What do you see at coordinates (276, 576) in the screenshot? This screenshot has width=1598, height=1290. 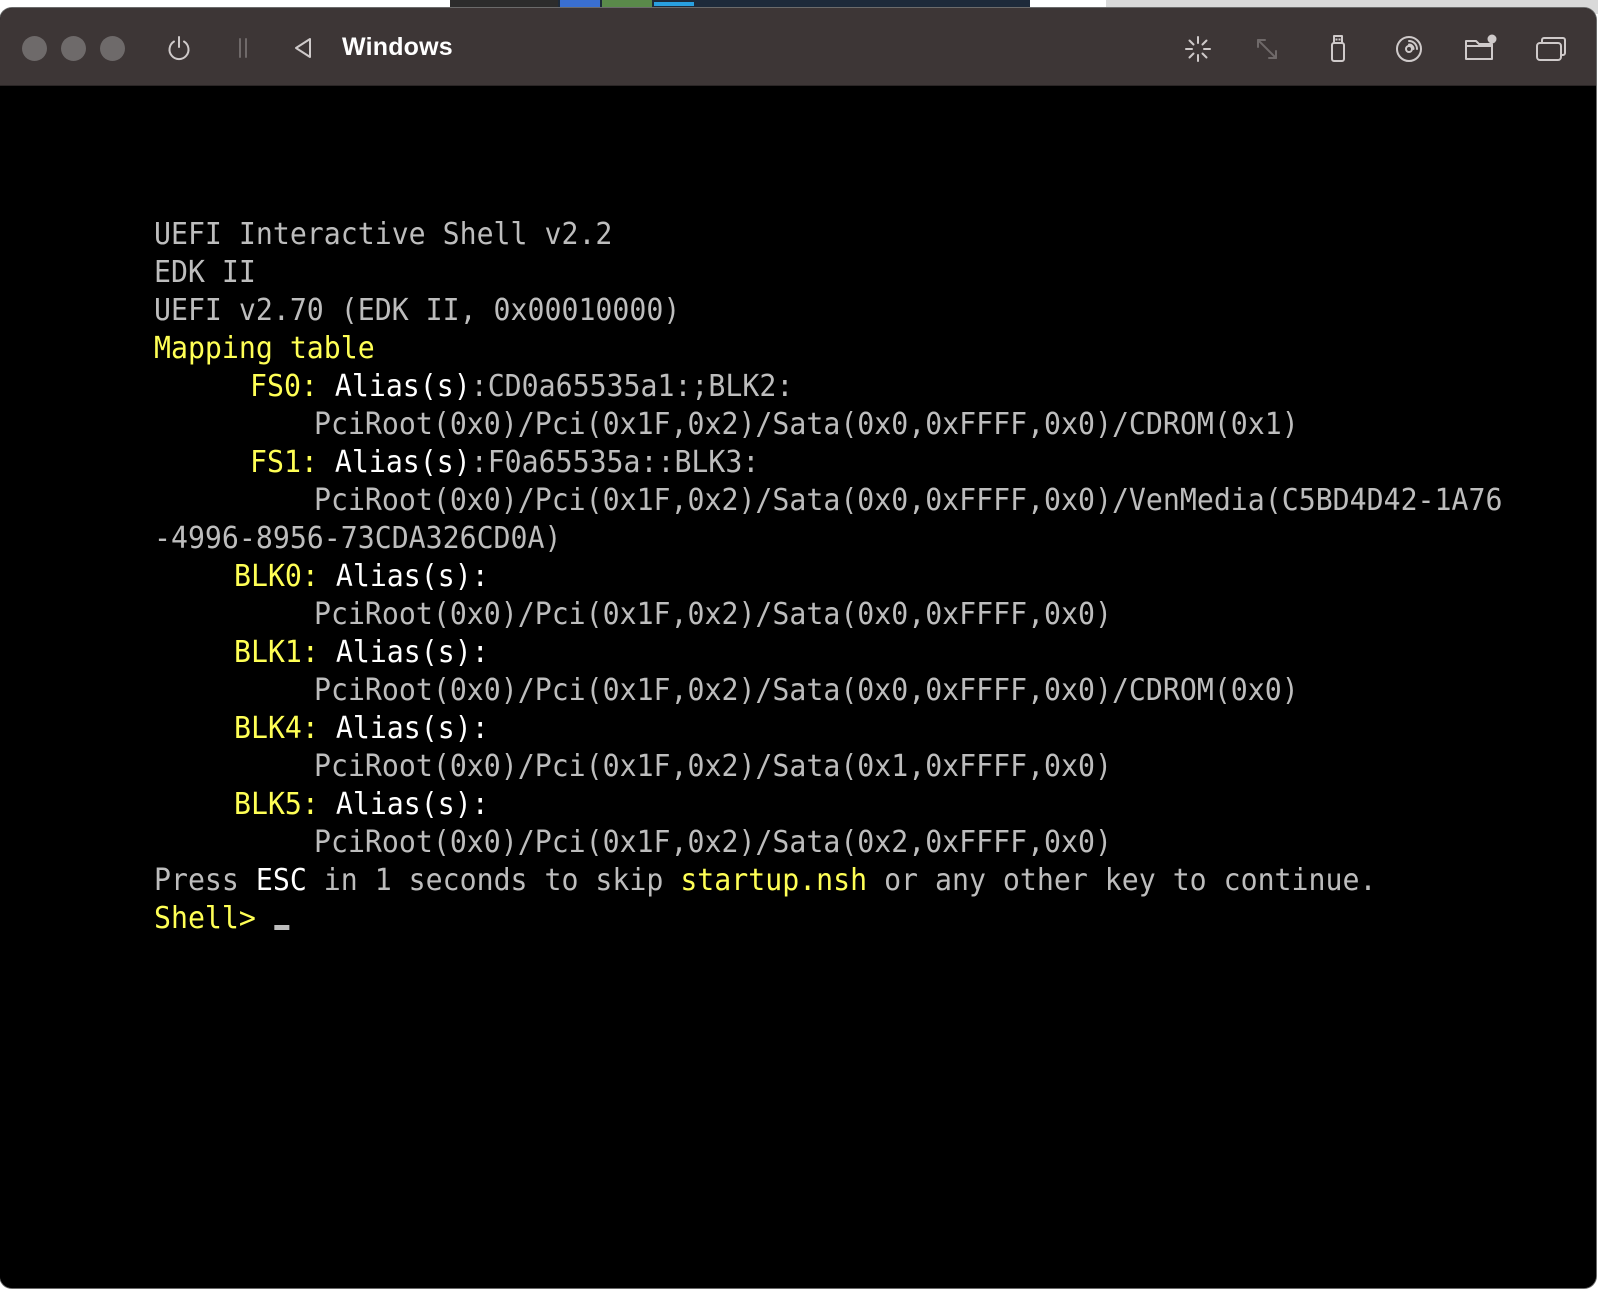 I see `mapping-key: BLK0:` at bounding box center [276, 576].